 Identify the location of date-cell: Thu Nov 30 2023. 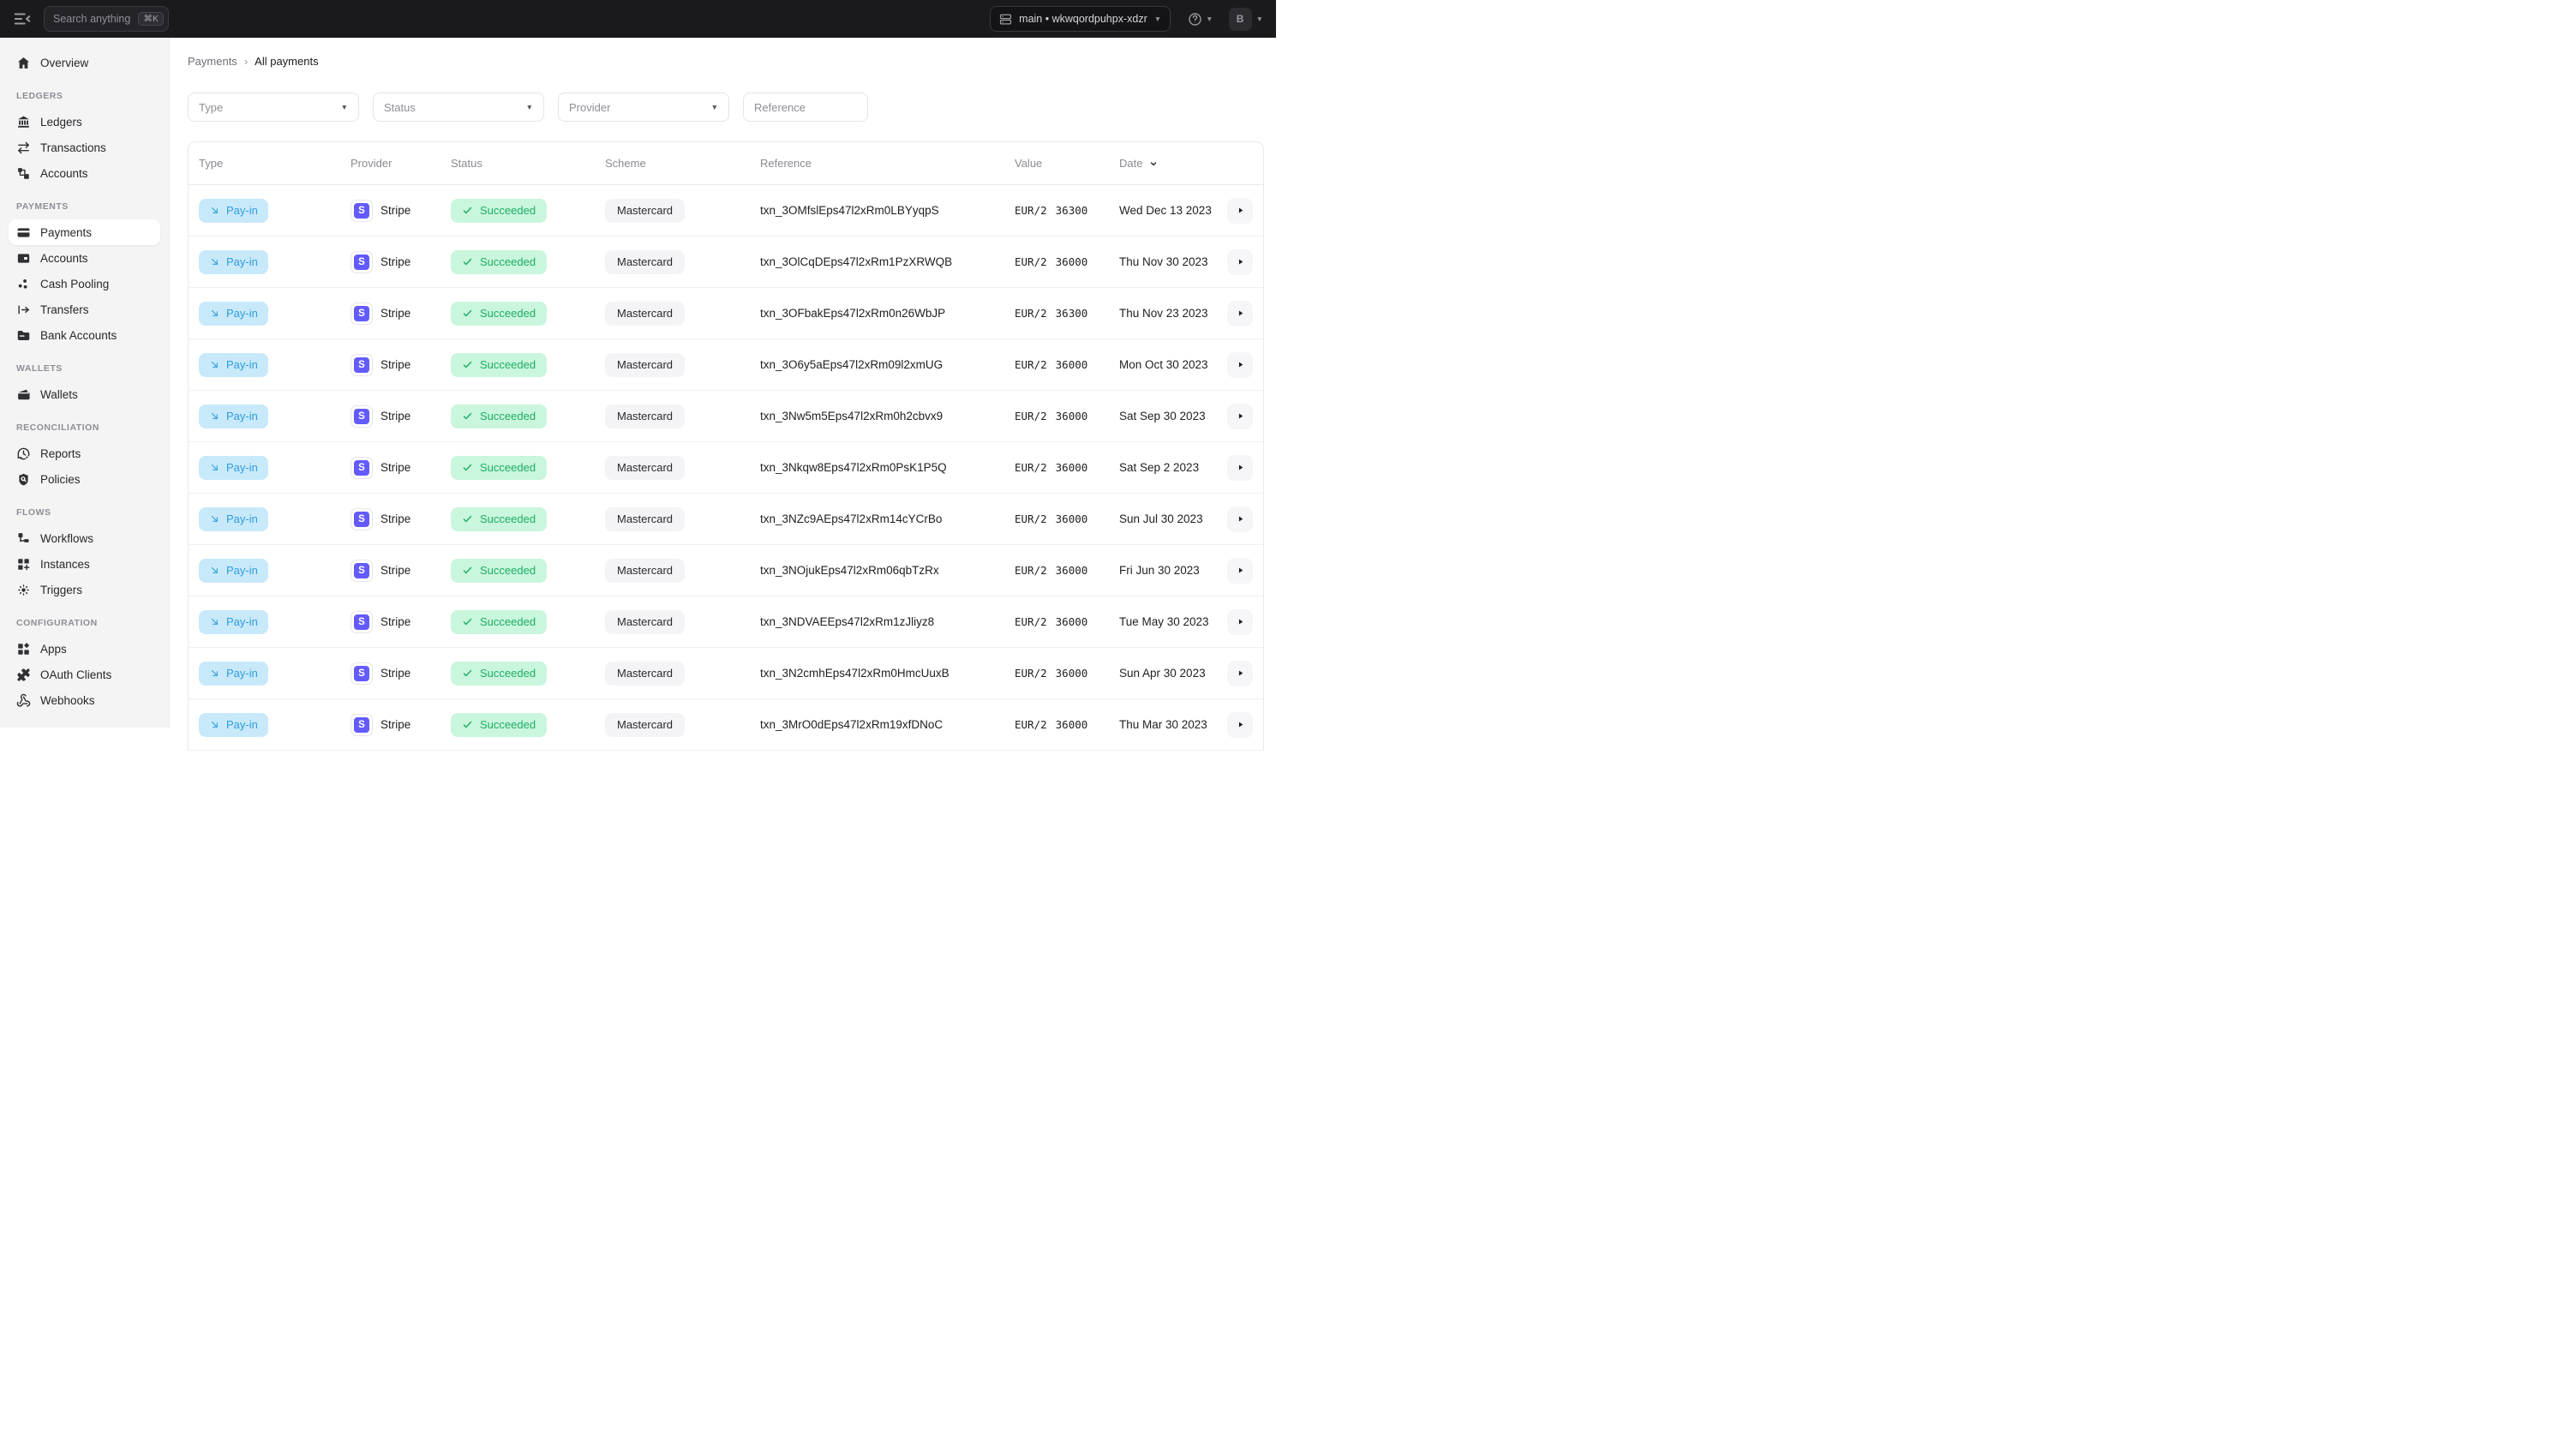
(1163, 261).